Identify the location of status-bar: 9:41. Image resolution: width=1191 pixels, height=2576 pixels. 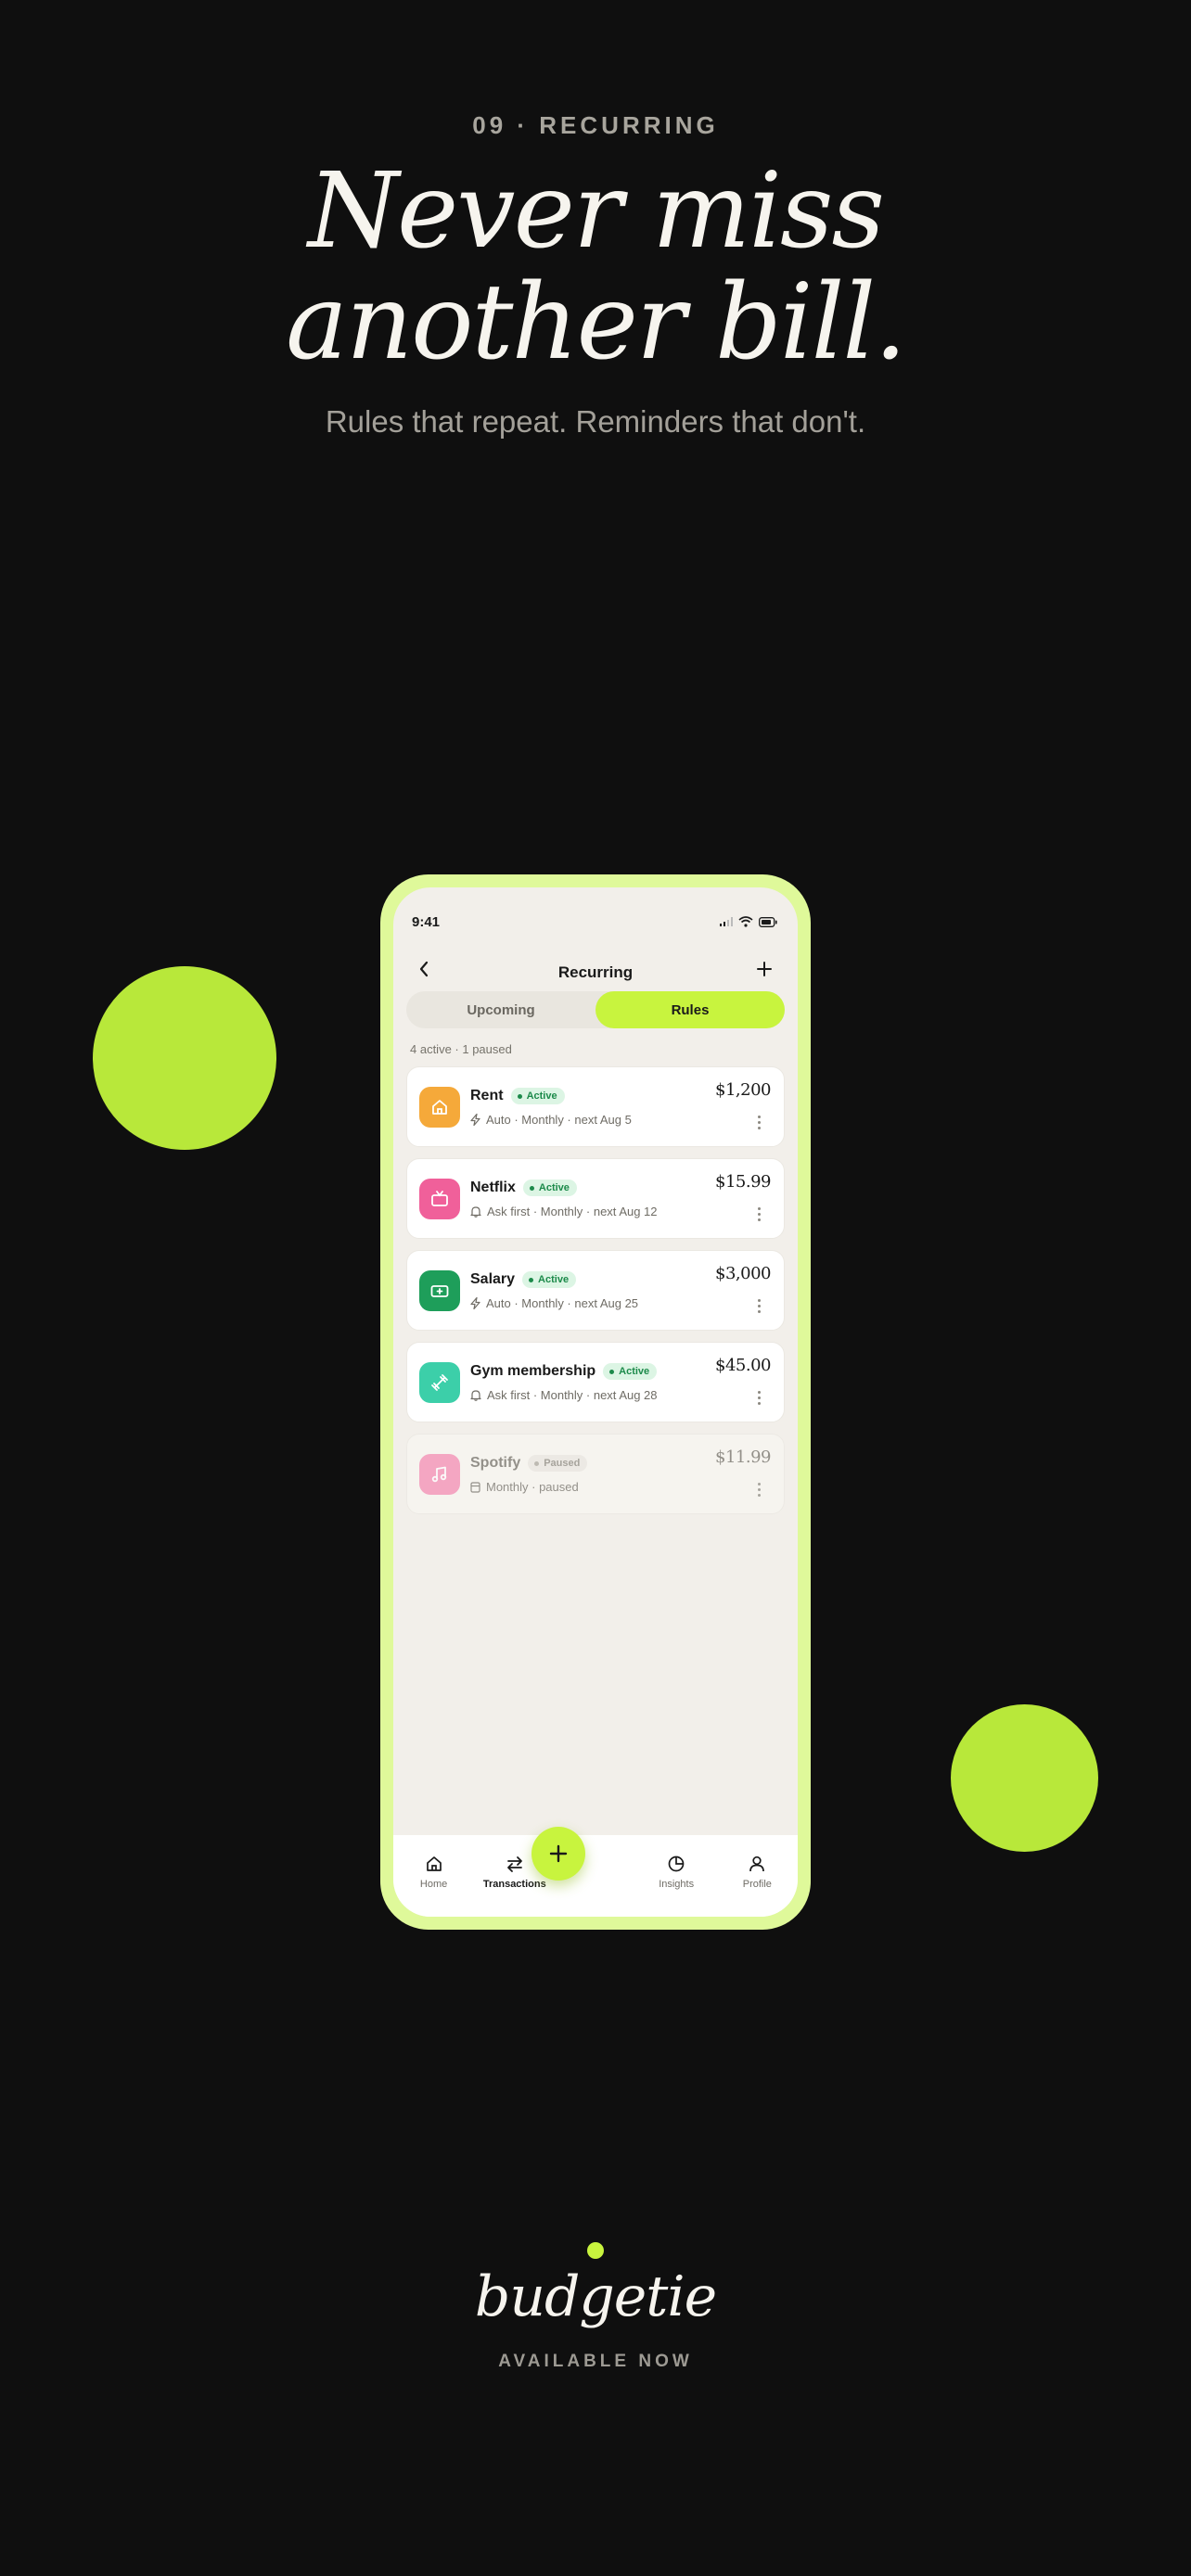
(594, 922).